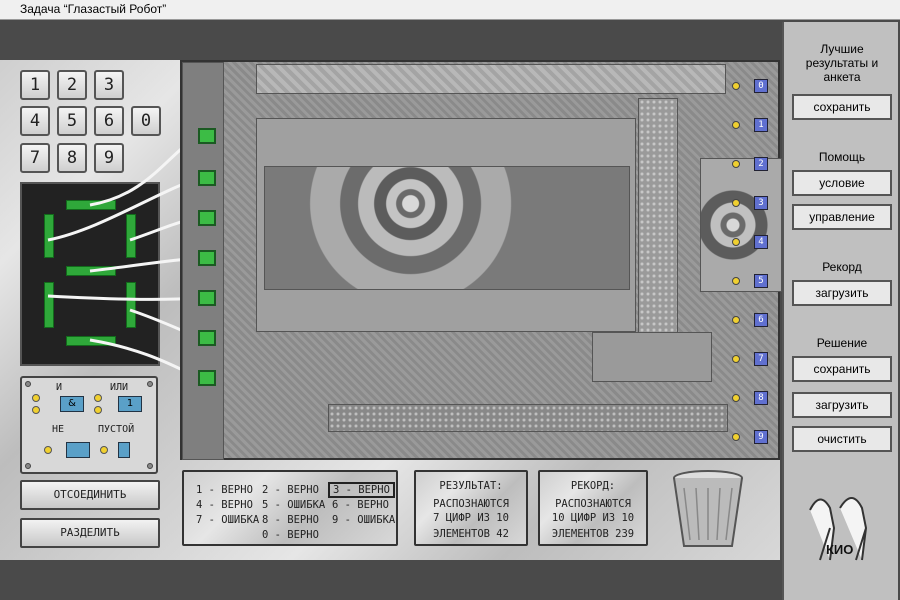 This screenshot has height=600, width=900. Describe the element at coordinates (842, 369) in the screenshot. I see `solution-save-button: сохранить` at that location.